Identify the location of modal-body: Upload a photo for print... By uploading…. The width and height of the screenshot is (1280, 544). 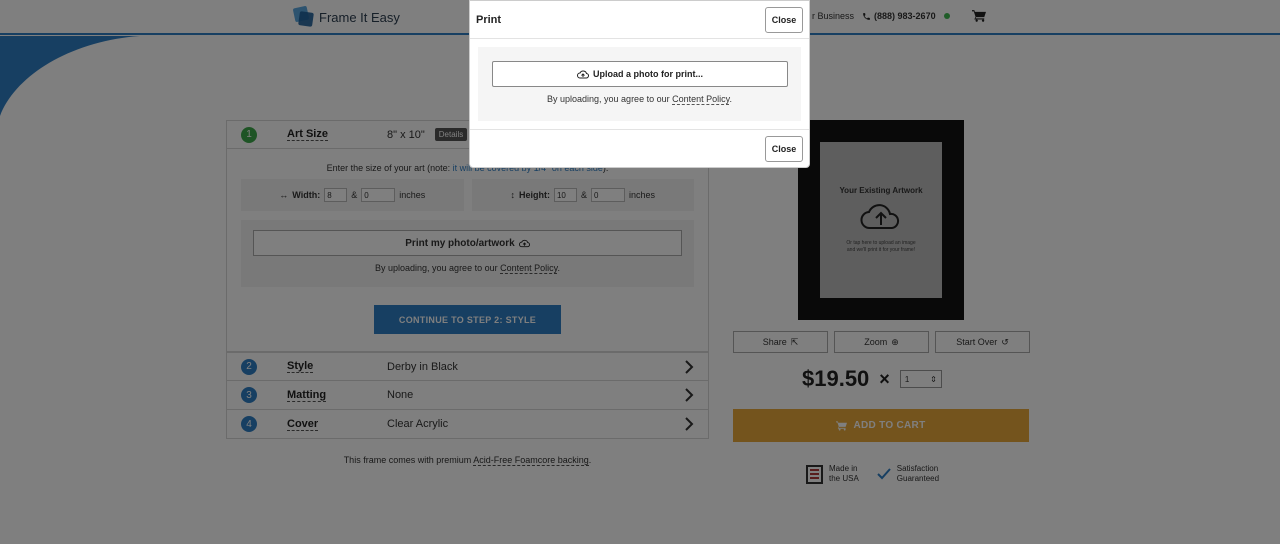
(639, 84).